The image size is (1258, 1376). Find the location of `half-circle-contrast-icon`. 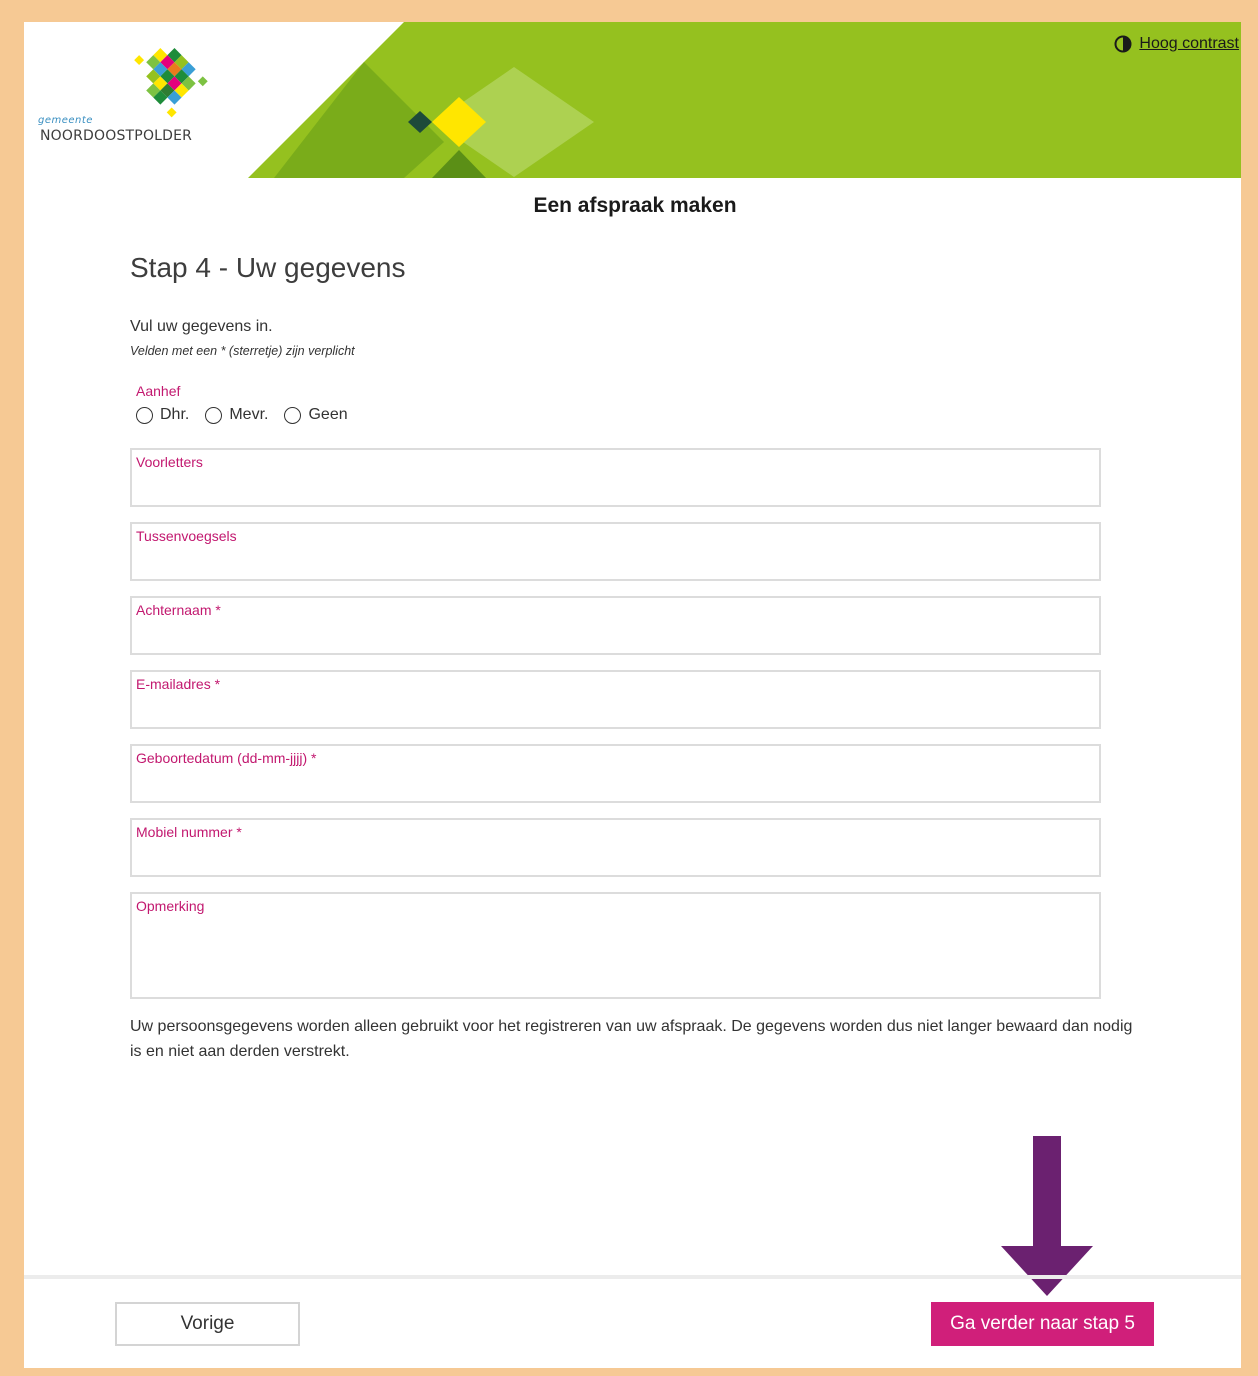

half-circle-contrast-icon is located at coordinates (1123, 44).